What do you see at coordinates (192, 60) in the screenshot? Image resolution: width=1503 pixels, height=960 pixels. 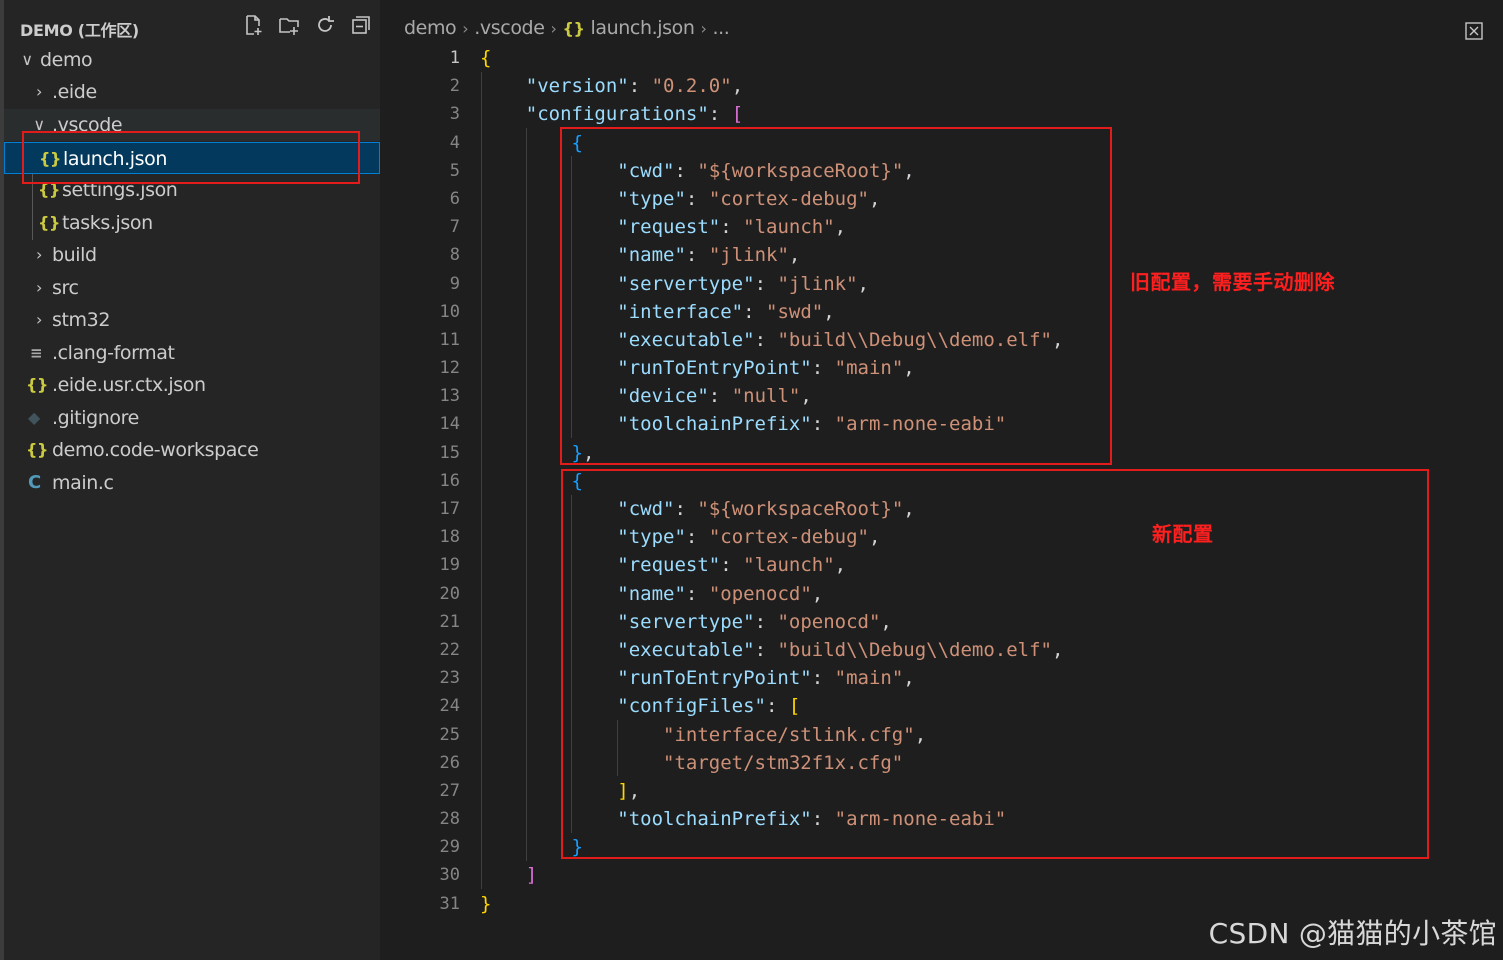 I see `tree-folder-demo: ∨ demo` at bounding box center [192, 60].